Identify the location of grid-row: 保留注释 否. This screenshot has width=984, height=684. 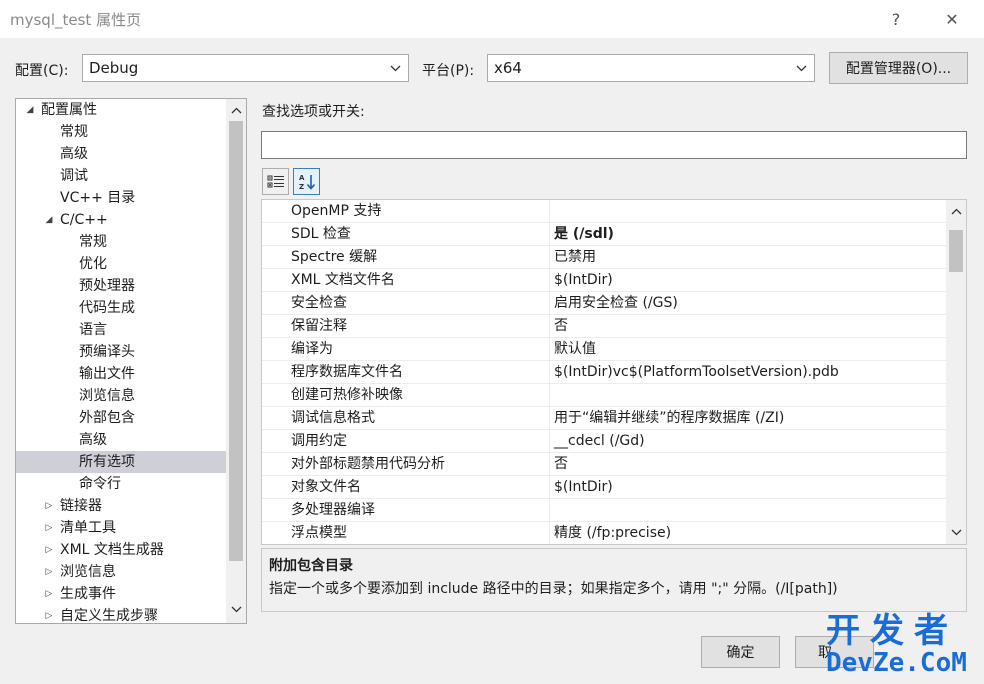
(604, 326).